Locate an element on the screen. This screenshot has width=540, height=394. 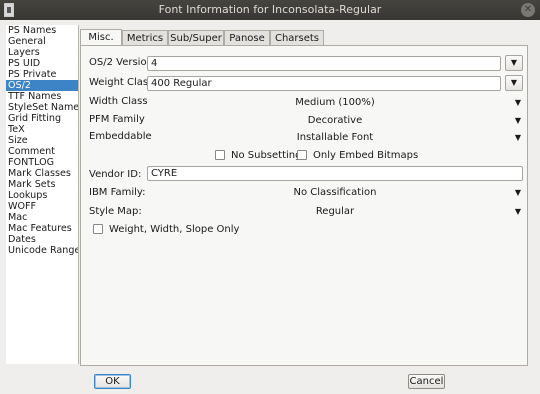
weight-class-dropdown-button: ▼ is located at coordinates (514, 83).